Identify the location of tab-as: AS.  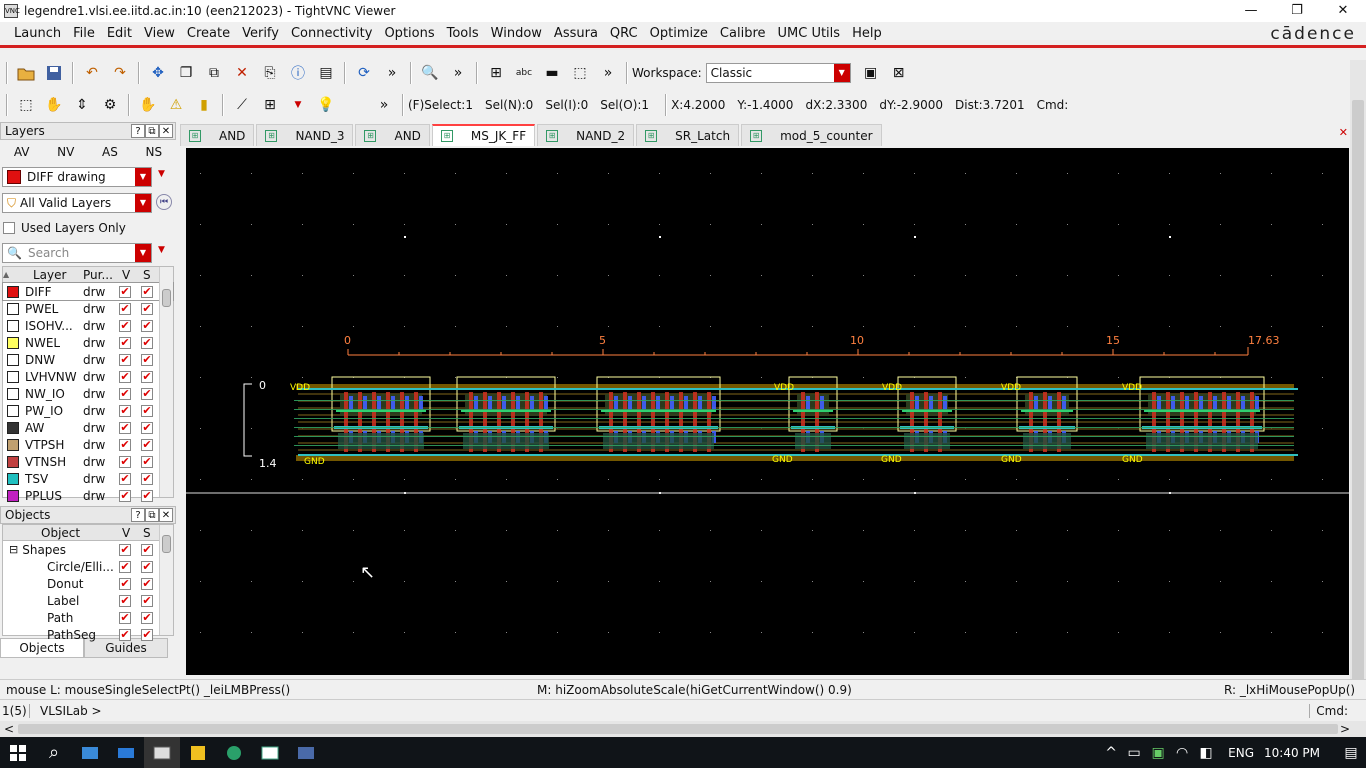
(110, 152).